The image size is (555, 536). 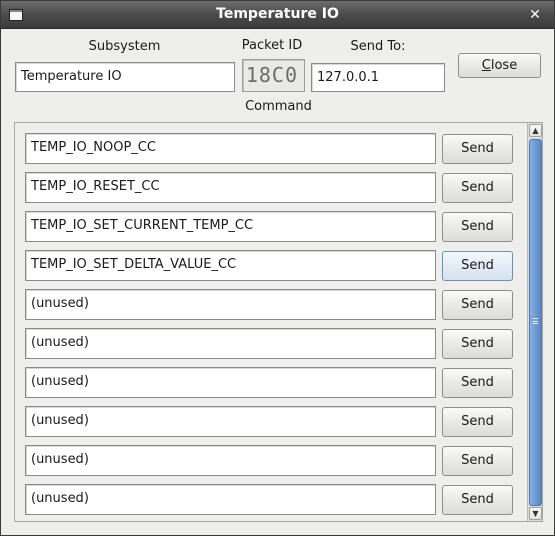 What do you see at coordinates (378, 46) in the screenshot?
I see `send-to-label: Send To:` at bounding box center [378, 46].